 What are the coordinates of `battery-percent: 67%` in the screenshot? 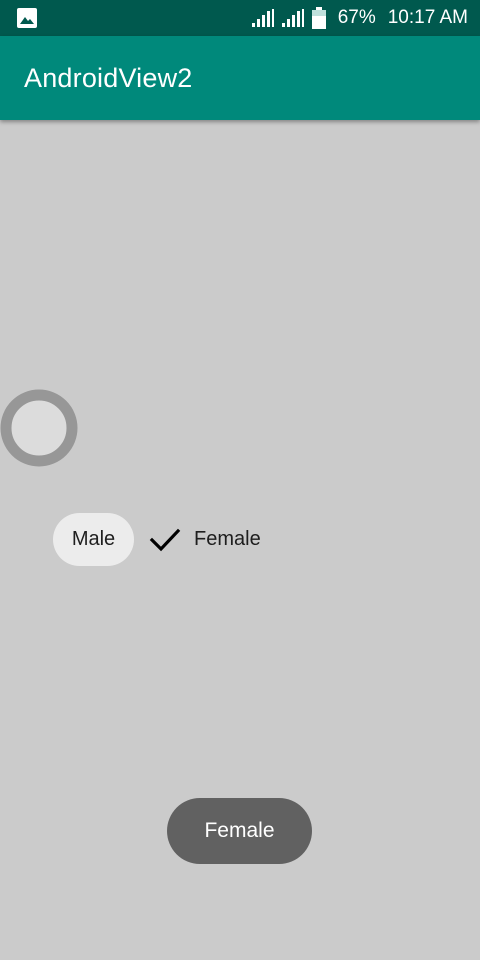 It's located at (356, 17).